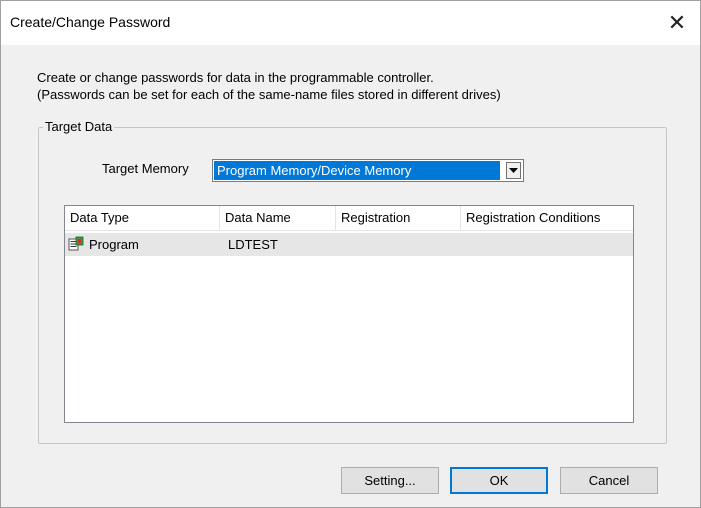 This screenshot has width=701, height=508. Describe the element at coordinates (349, 244) in the screenshot. I see `table-row: Program LDTEST` at that location.